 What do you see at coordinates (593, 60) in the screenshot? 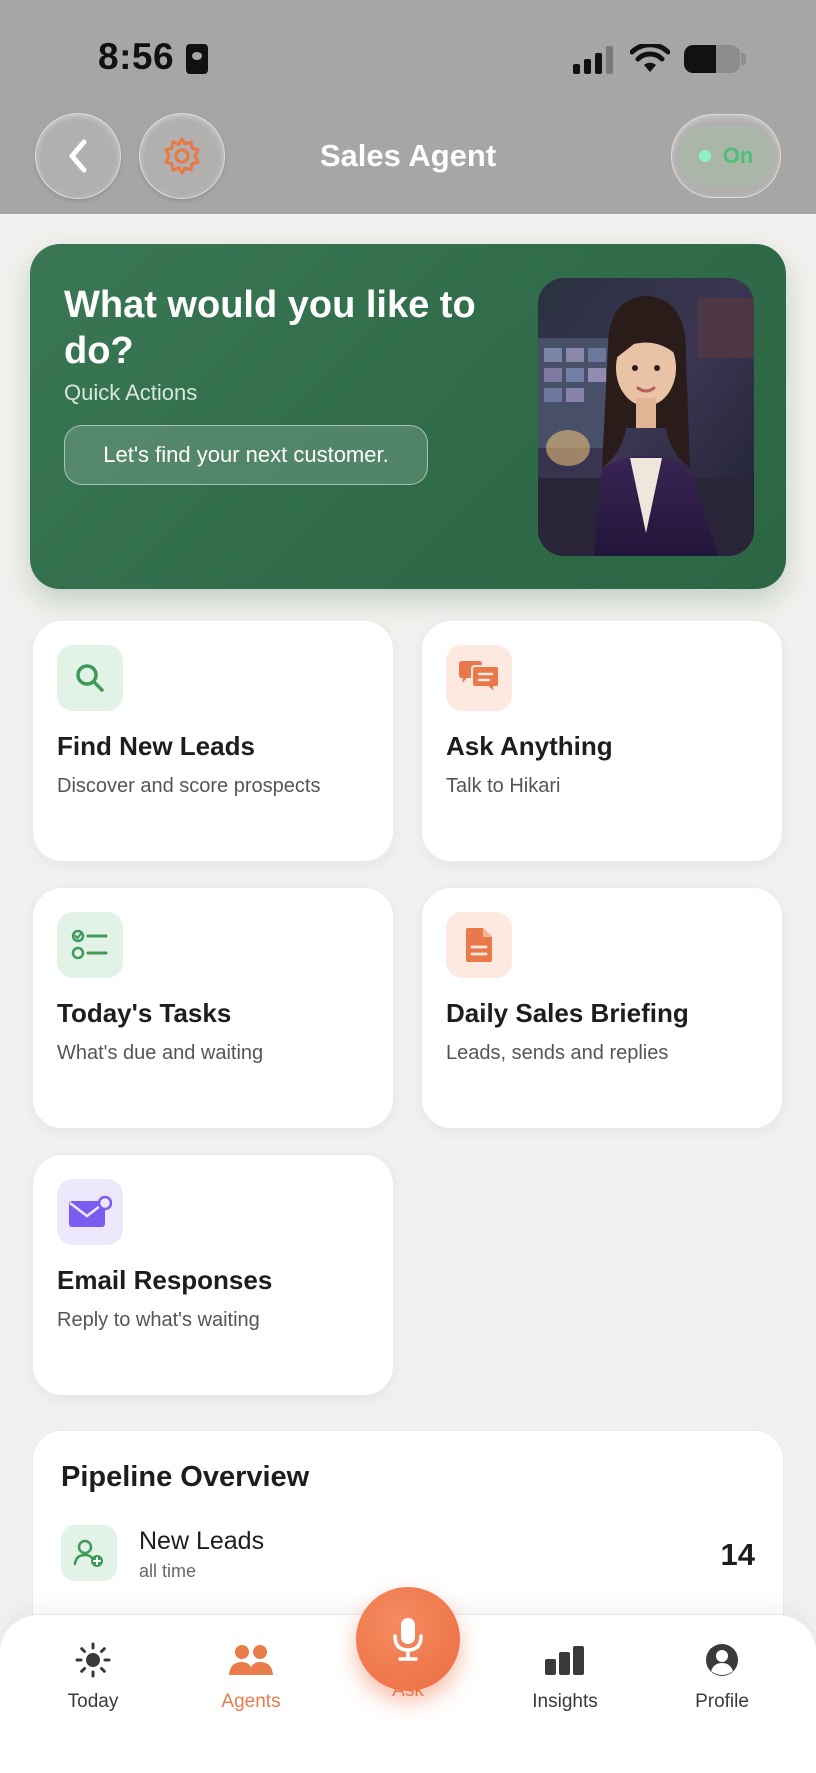
I see `cellular-signal-icon` at bounding box center [593, 60].